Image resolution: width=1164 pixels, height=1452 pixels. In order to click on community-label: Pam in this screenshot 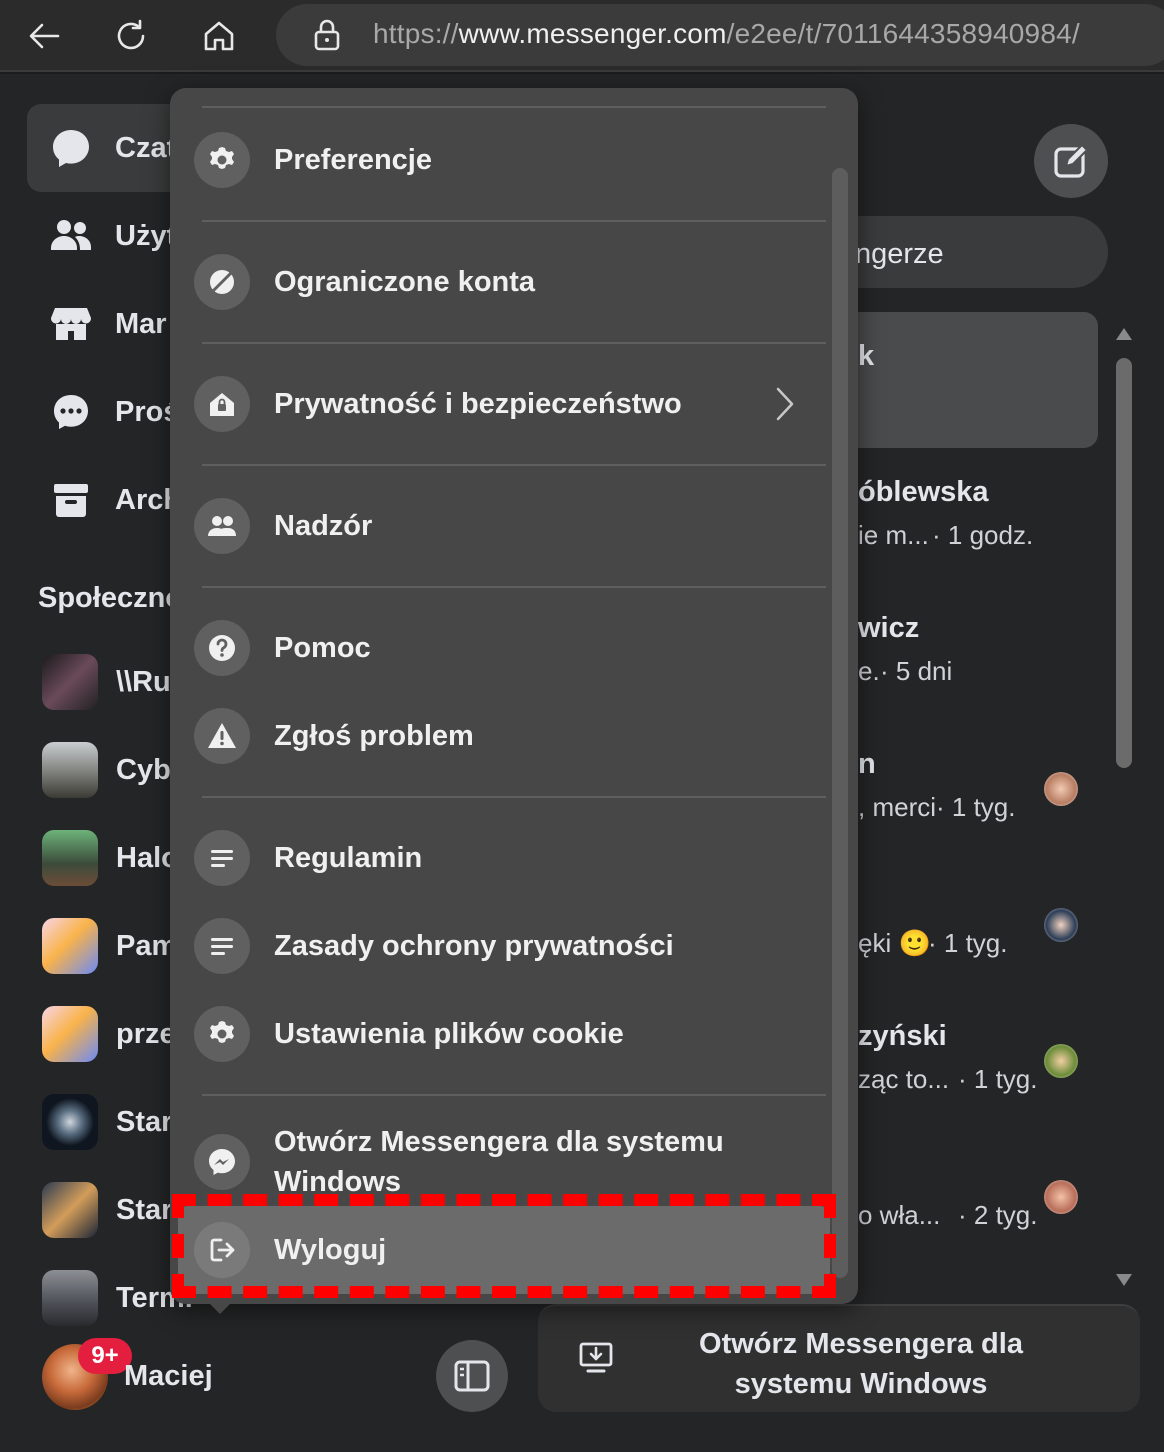, I will do `click(147, 945)`.